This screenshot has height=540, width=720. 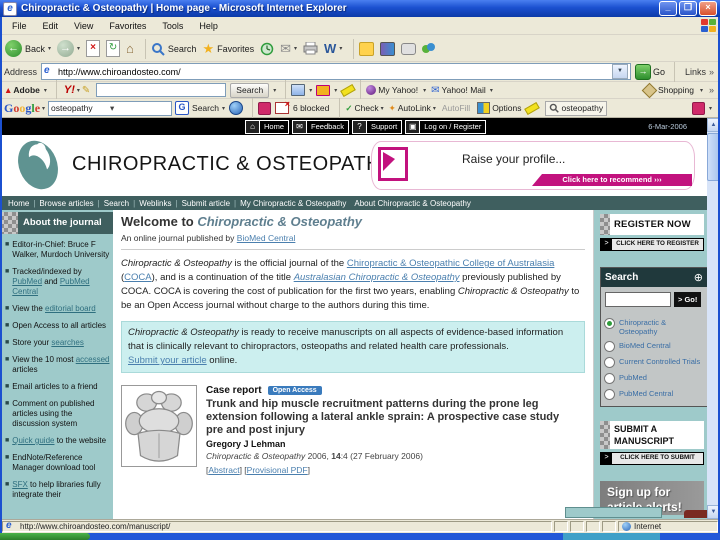 I want to click on search-option: PubMed Central, so click(x=654, y=394).